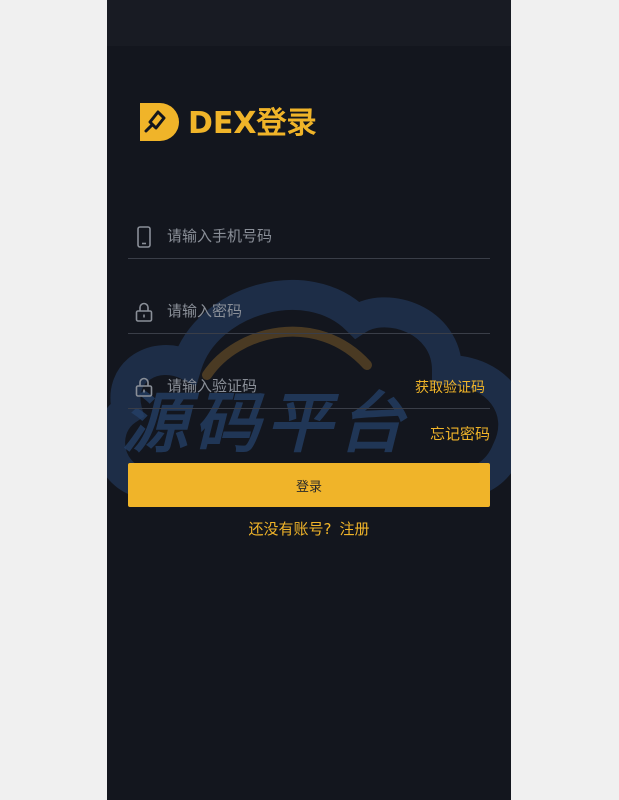 The width and height of the screenshot is (619, 800). Describe the element at coordinates (460, 433) in the screenshot. I see `forgot-password-link: 忘记密码` at that location.